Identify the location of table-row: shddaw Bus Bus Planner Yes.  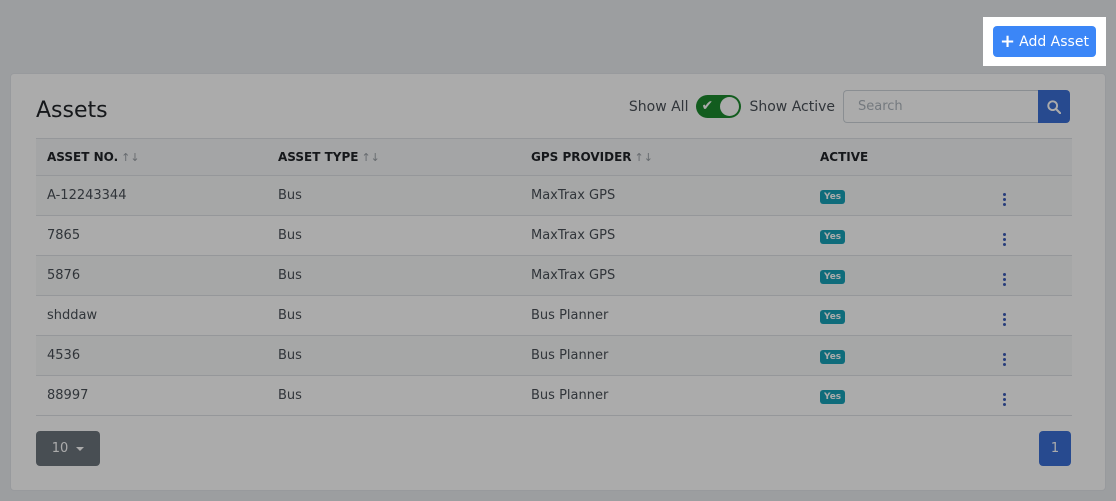
(554, 315).